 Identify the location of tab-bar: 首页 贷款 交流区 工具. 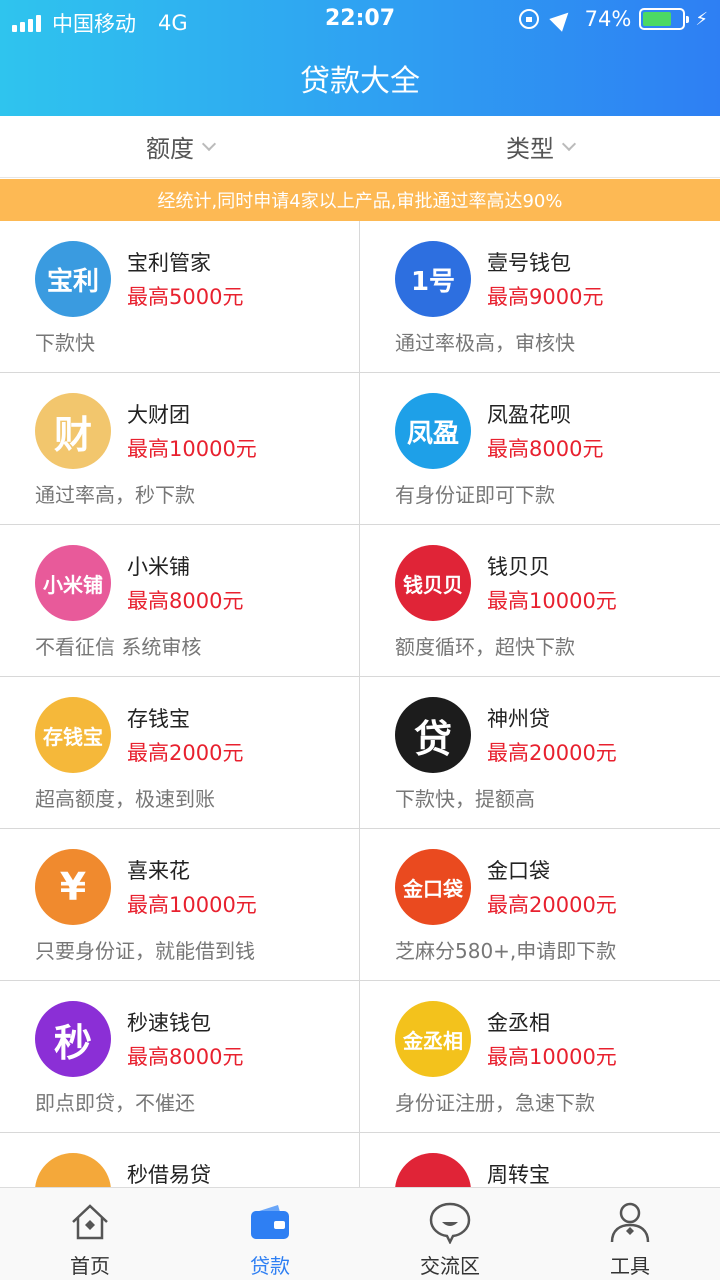
(360, 1233).